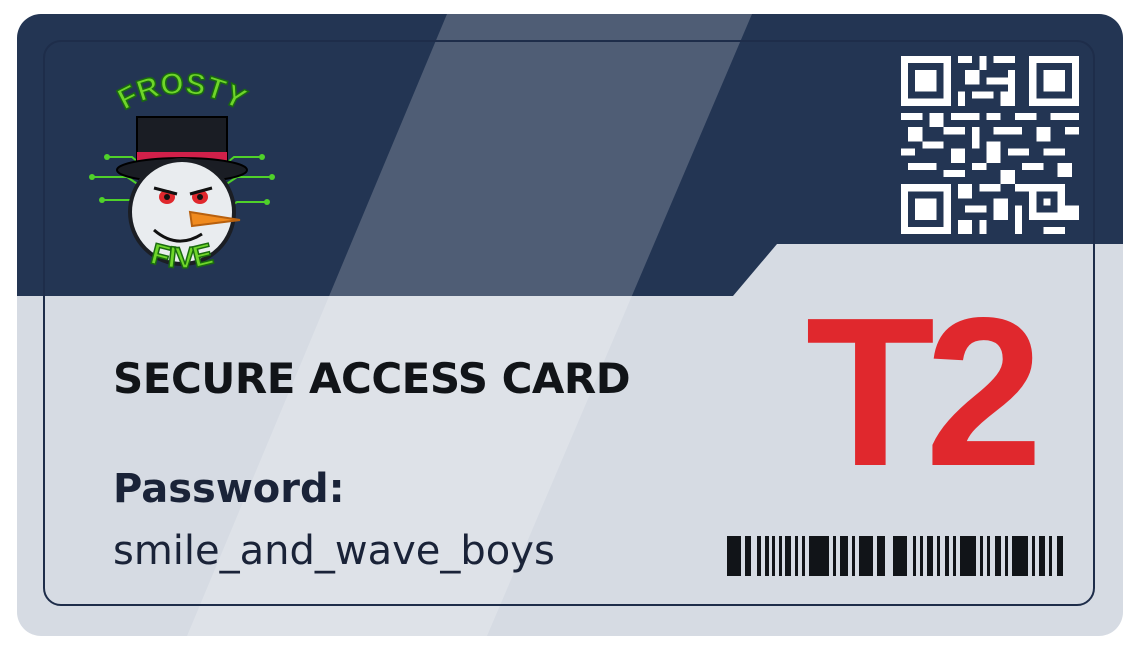 Image resolution: width=1140 pixels, height=650 pixels. I want to click on password-value: smile_and_wave_boys, so click(334, 551).